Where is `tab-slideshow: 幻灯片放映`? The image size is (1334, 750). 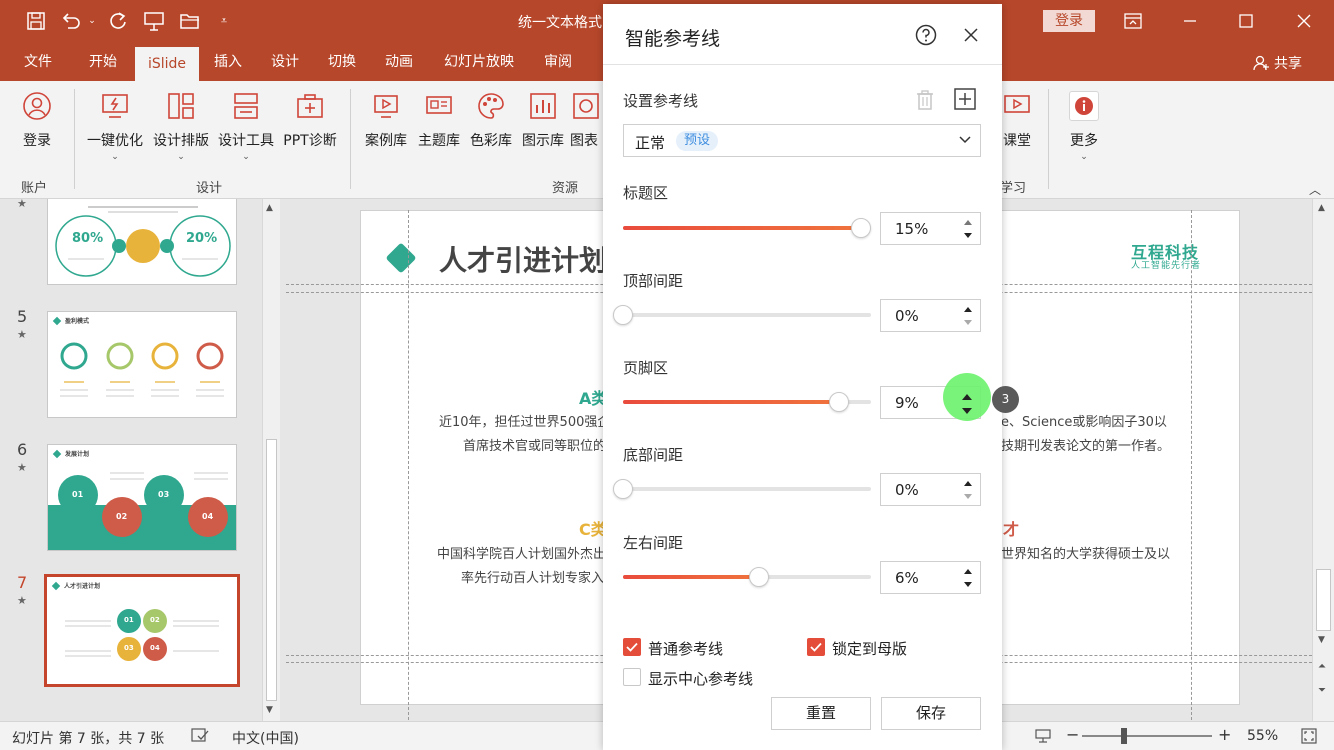
tab-slideshow: 幻灯片放映 is located at coordinates (479, 62).